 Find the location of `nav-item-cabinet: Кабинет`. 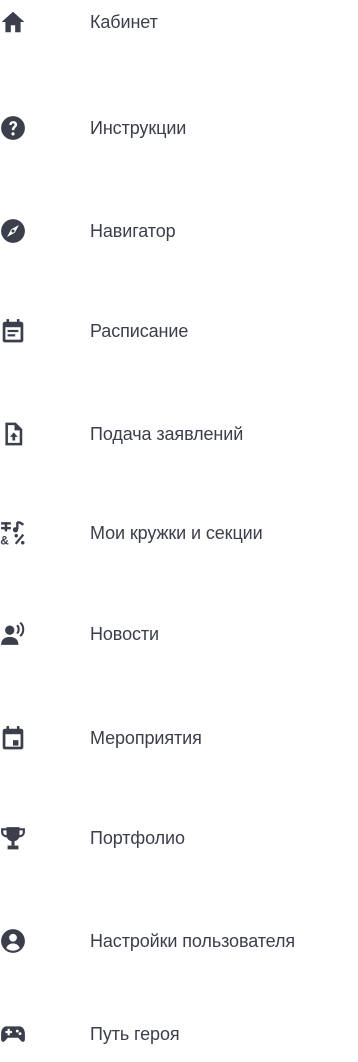

nav-item-cabinet: Кабинет is located at coordinates (179, 25).